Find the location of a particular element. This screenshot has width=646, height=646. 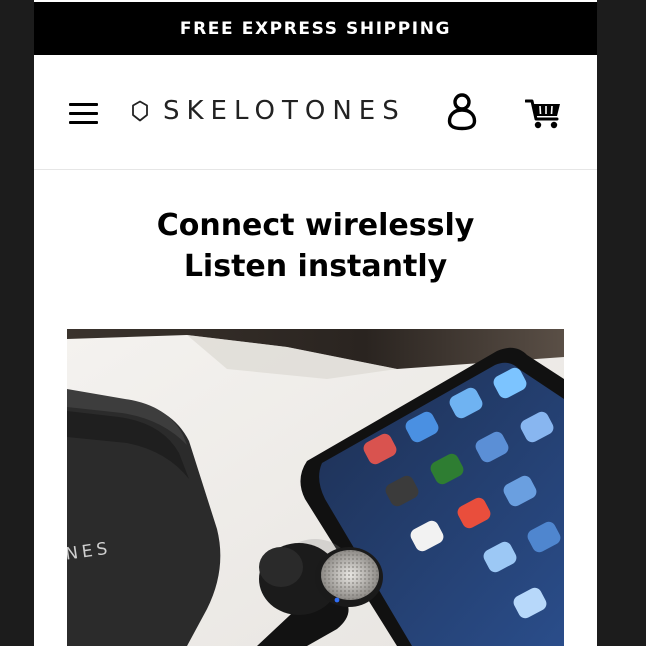

shopping-cart-icon is located at coordinates (542, 114).